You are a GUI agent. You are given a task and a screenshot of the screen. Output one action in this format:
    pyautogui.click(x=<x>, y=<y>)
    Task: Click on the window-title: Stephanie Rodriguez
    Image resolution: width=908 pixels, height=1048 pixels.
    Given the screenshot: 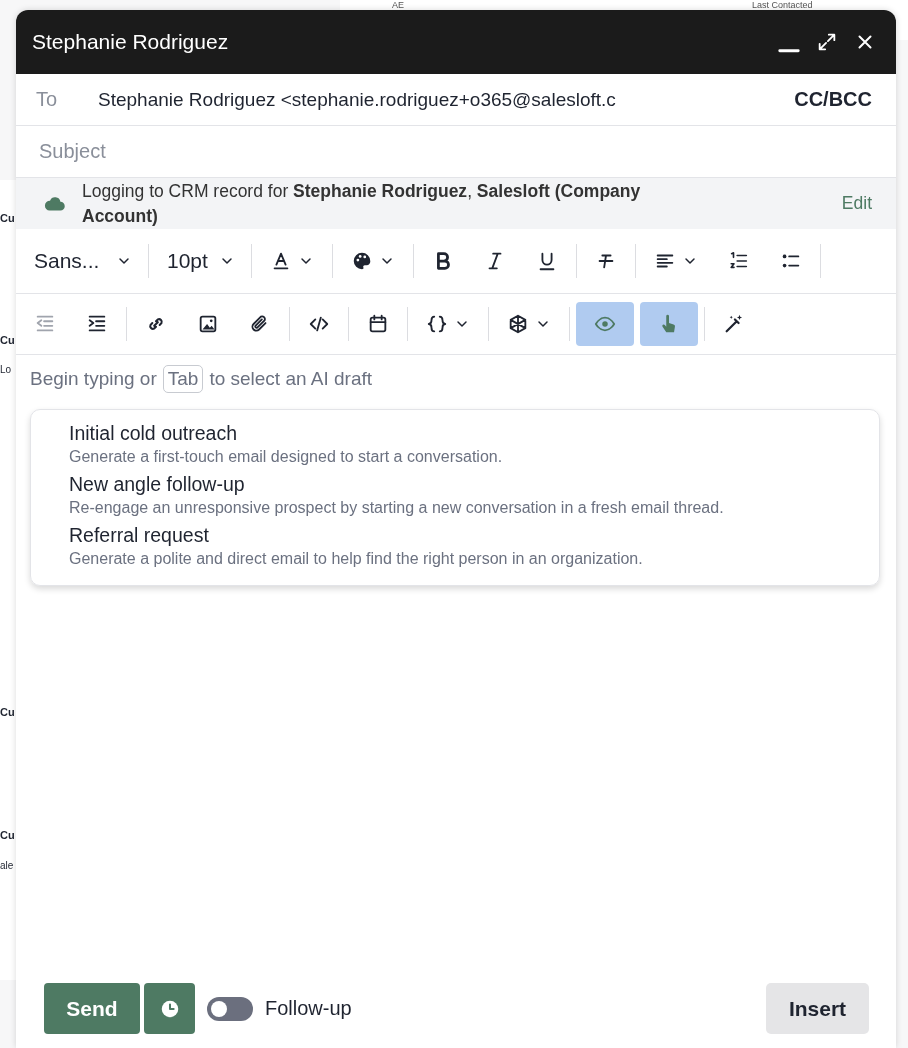 What is the action you would take?
    pyautogui.click(x=131, y=42)
    